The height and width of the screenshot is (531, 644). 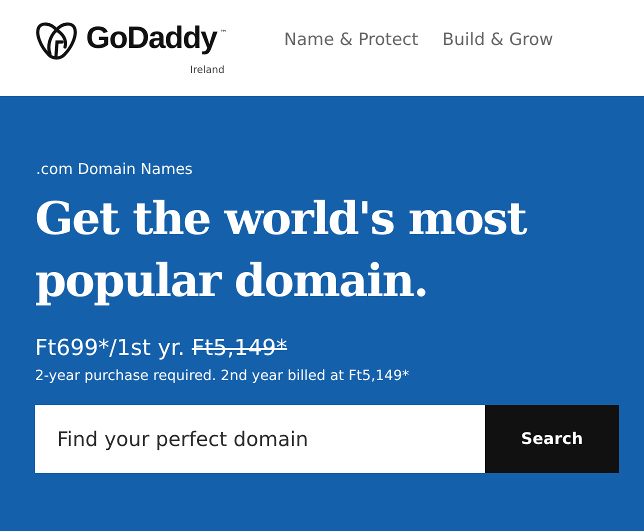 What do you see at coordinates (151, 37) in the screenshot?
I see `logo-wordmark: GoDaddy` at bounding box center [151, 37].